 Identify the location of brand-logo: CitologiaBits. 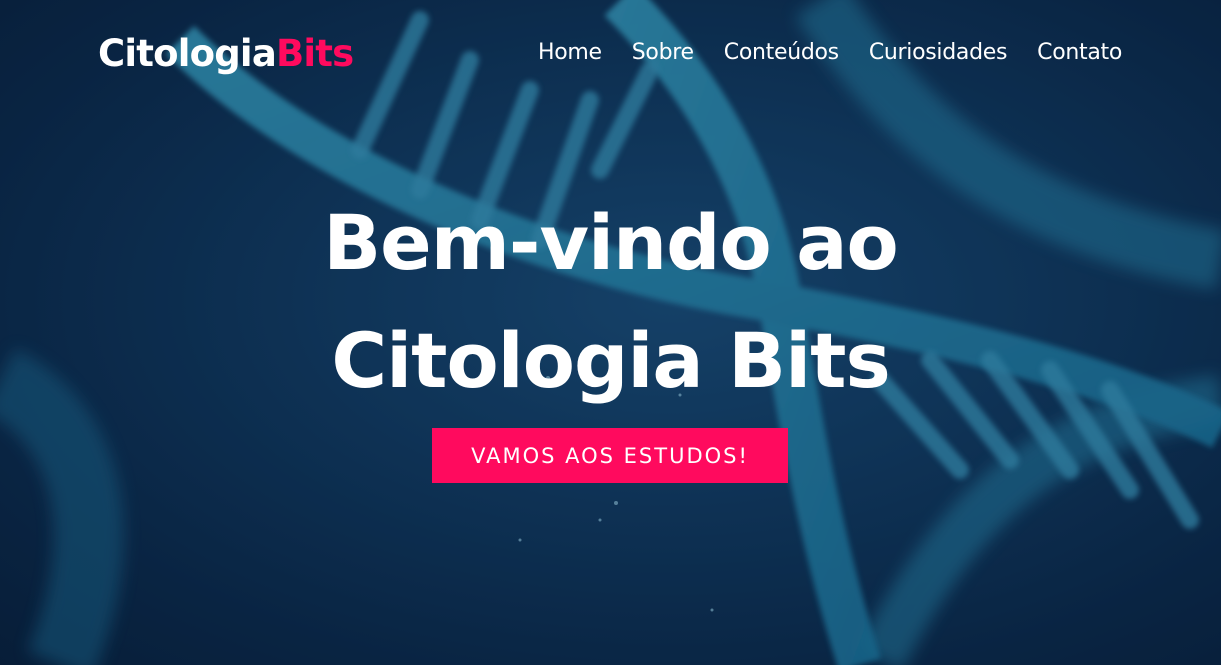
(226, 53).